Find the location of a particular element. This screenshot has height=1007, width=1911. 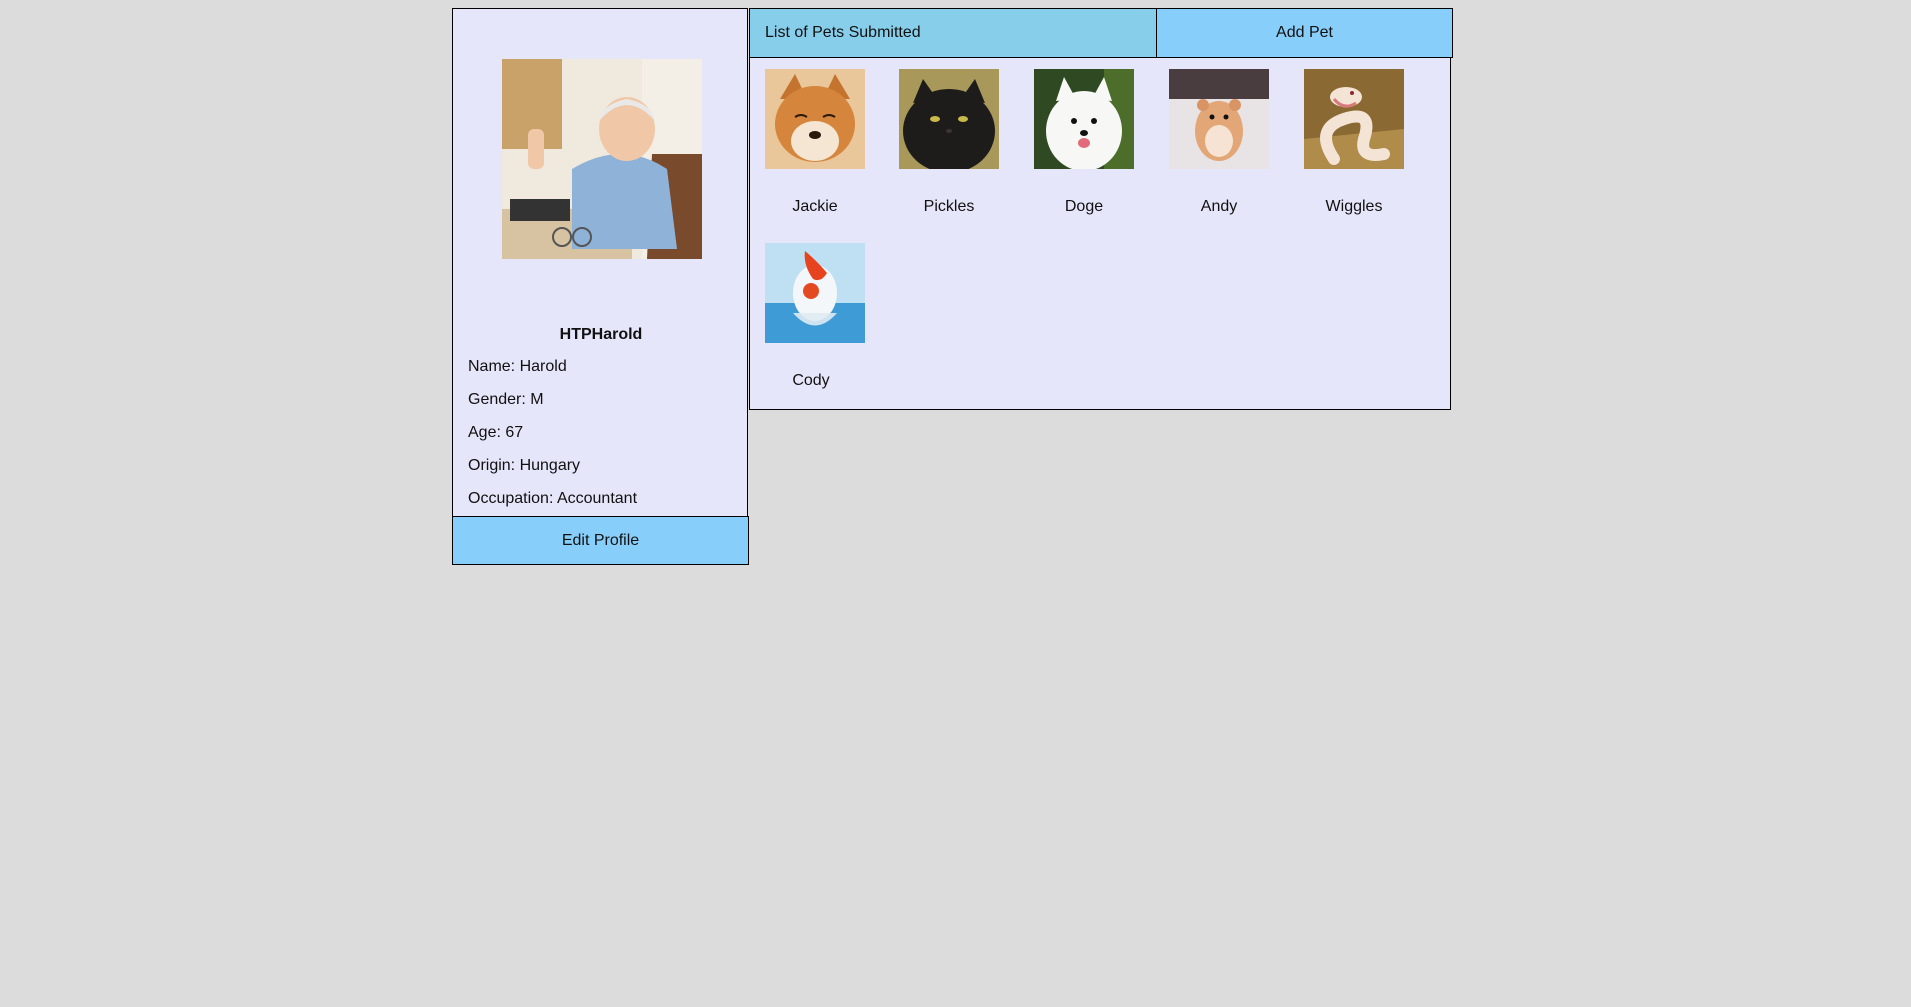

pet-name-doge: Doge is located at coordinates (1084, 206).